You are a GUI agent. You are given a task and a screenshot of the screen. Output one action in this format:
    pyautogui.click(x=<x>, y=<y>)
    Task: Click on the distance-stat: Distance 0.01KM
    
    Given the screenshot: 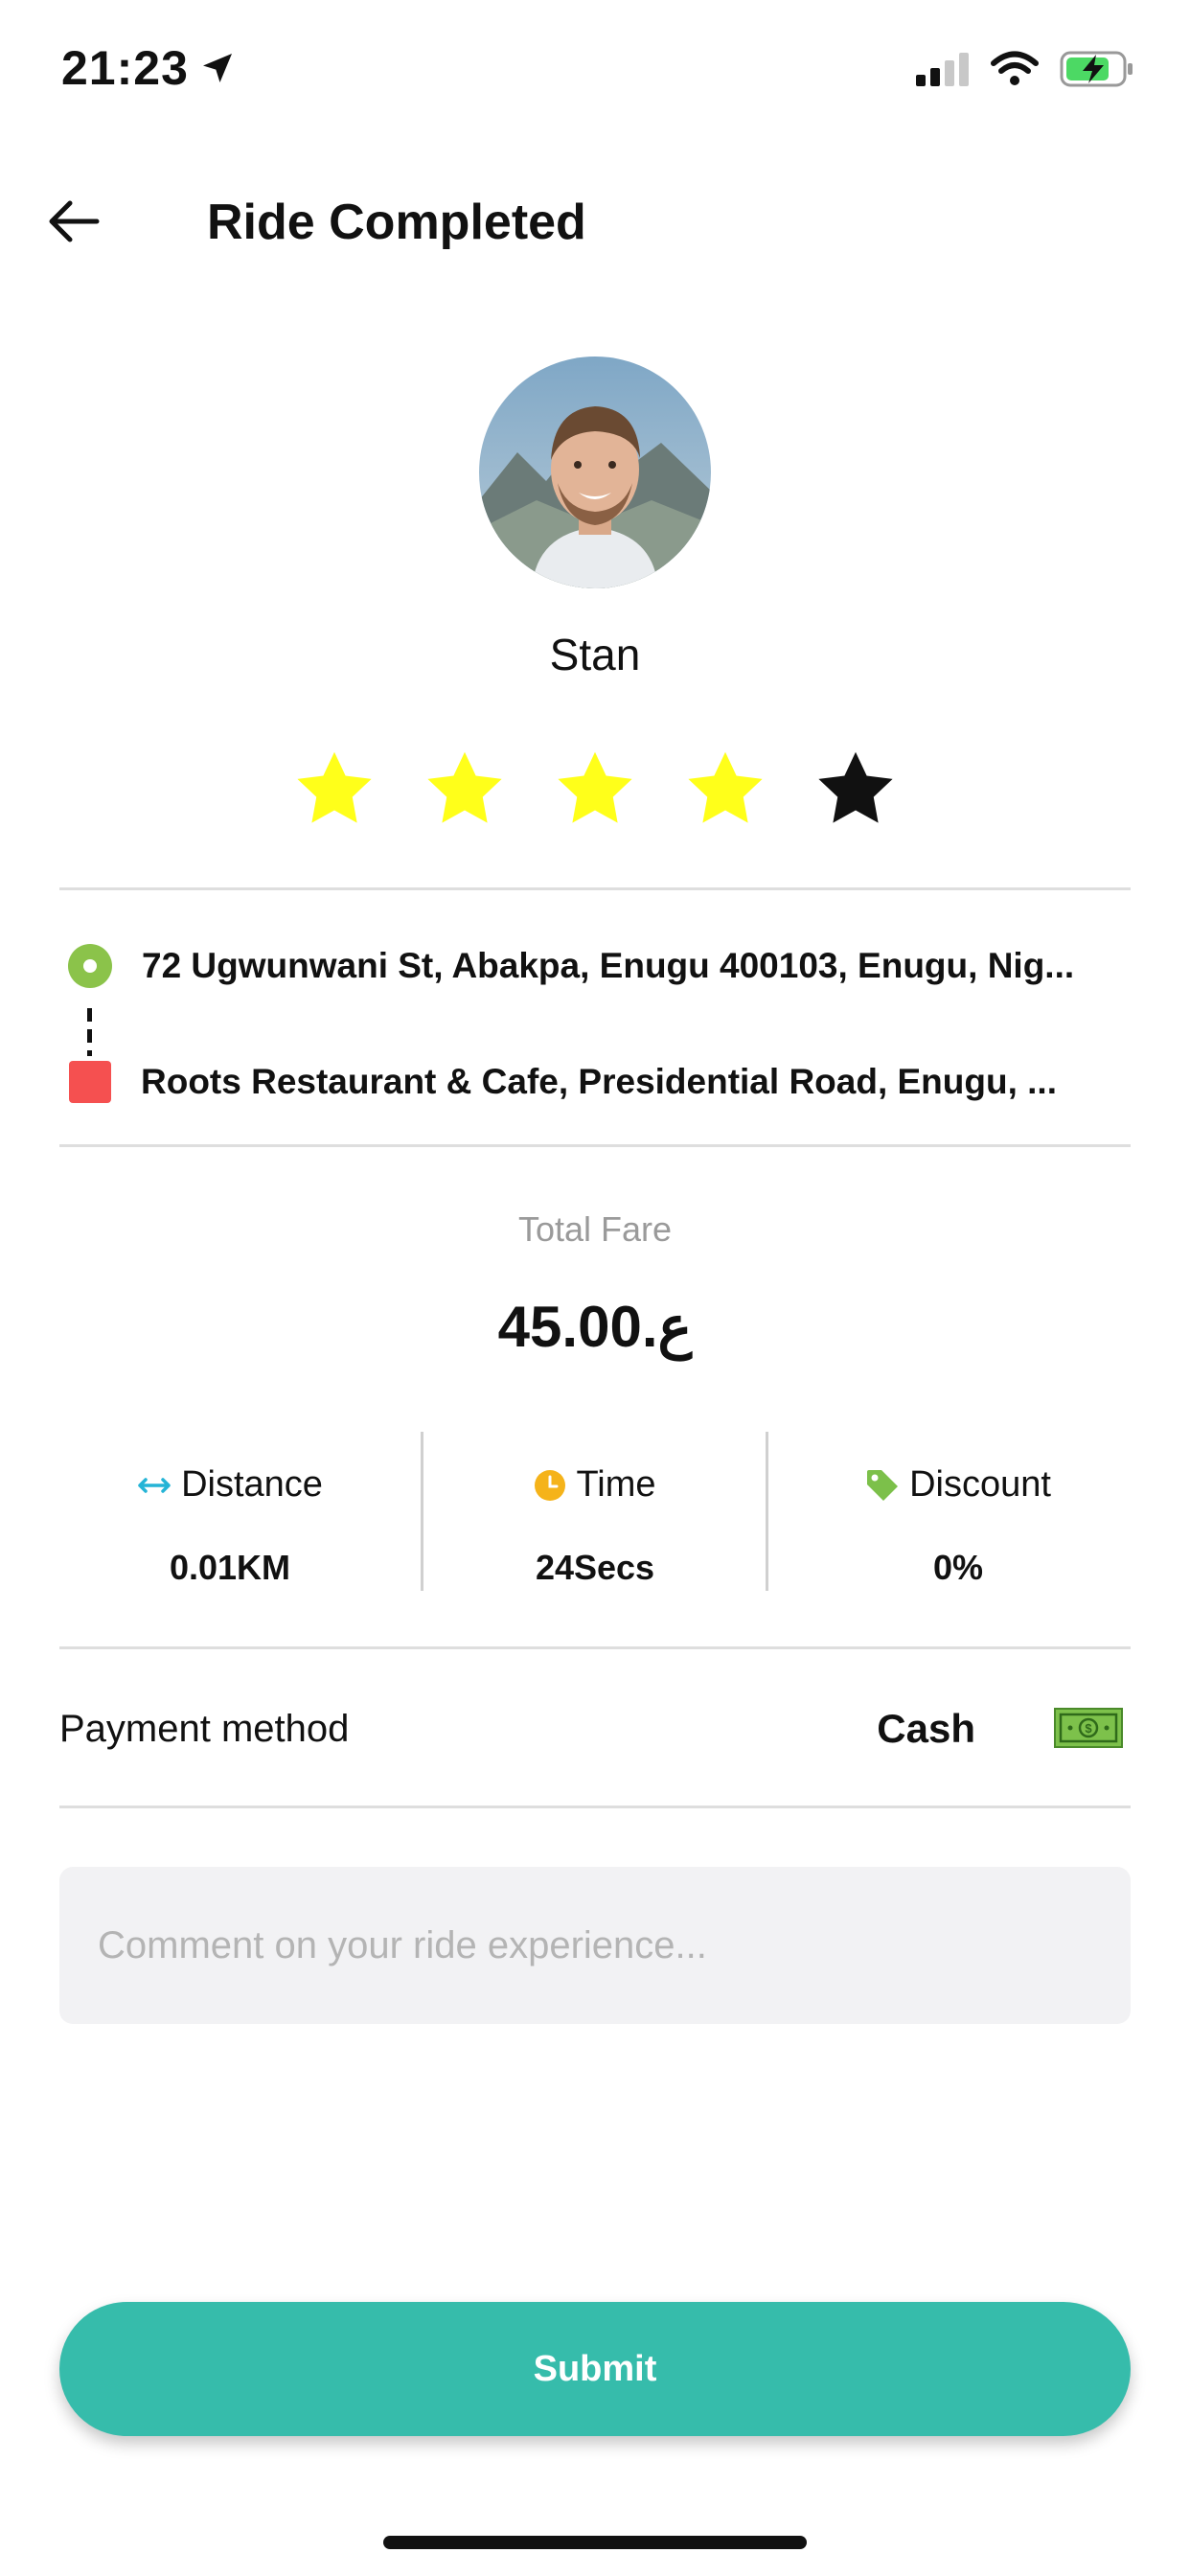 What is the action you would take?
    pyautogui.click(x=230, y=1526)
    